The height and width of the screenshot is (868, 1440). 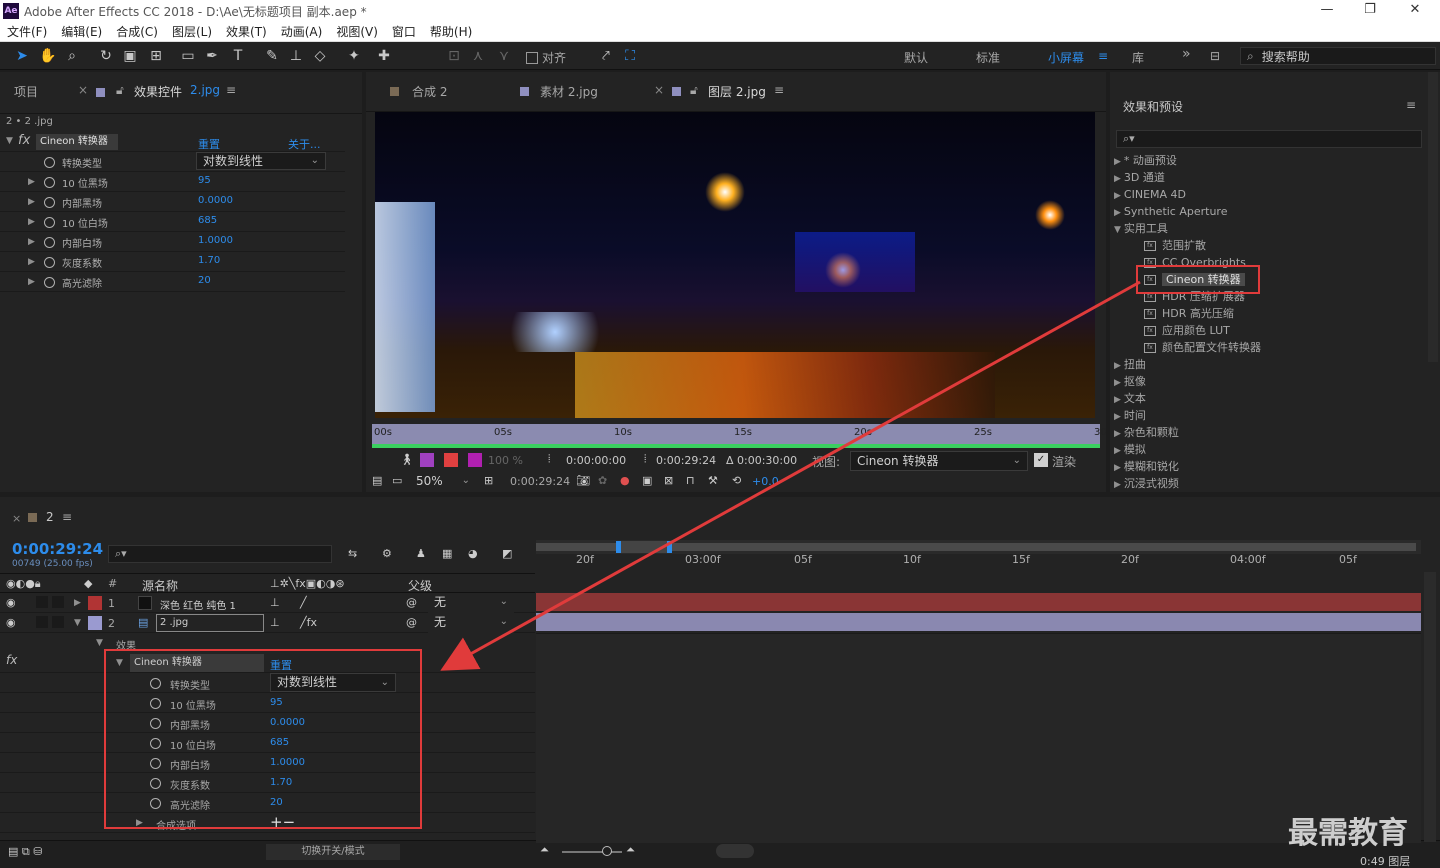 What do you see at coordinates (735, 851) in the screenshot?
I see `timeline-scroll-thumb` at bounding box center [735, 851].